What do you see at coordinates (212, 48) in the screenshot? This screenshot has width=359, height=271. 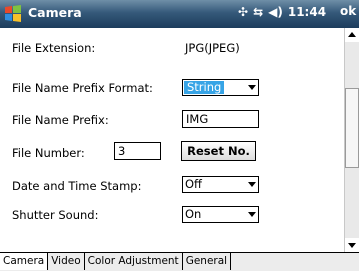 I see `file-extension-value: JPG(JPEG)` at bounding box center [212, 48].